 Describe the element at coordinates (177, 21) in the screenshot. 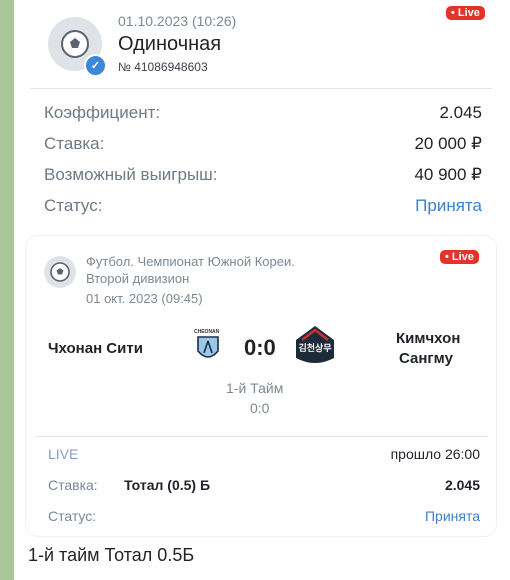

I see `bet-datetime: 01.10.2023 (10:26)` at that location.